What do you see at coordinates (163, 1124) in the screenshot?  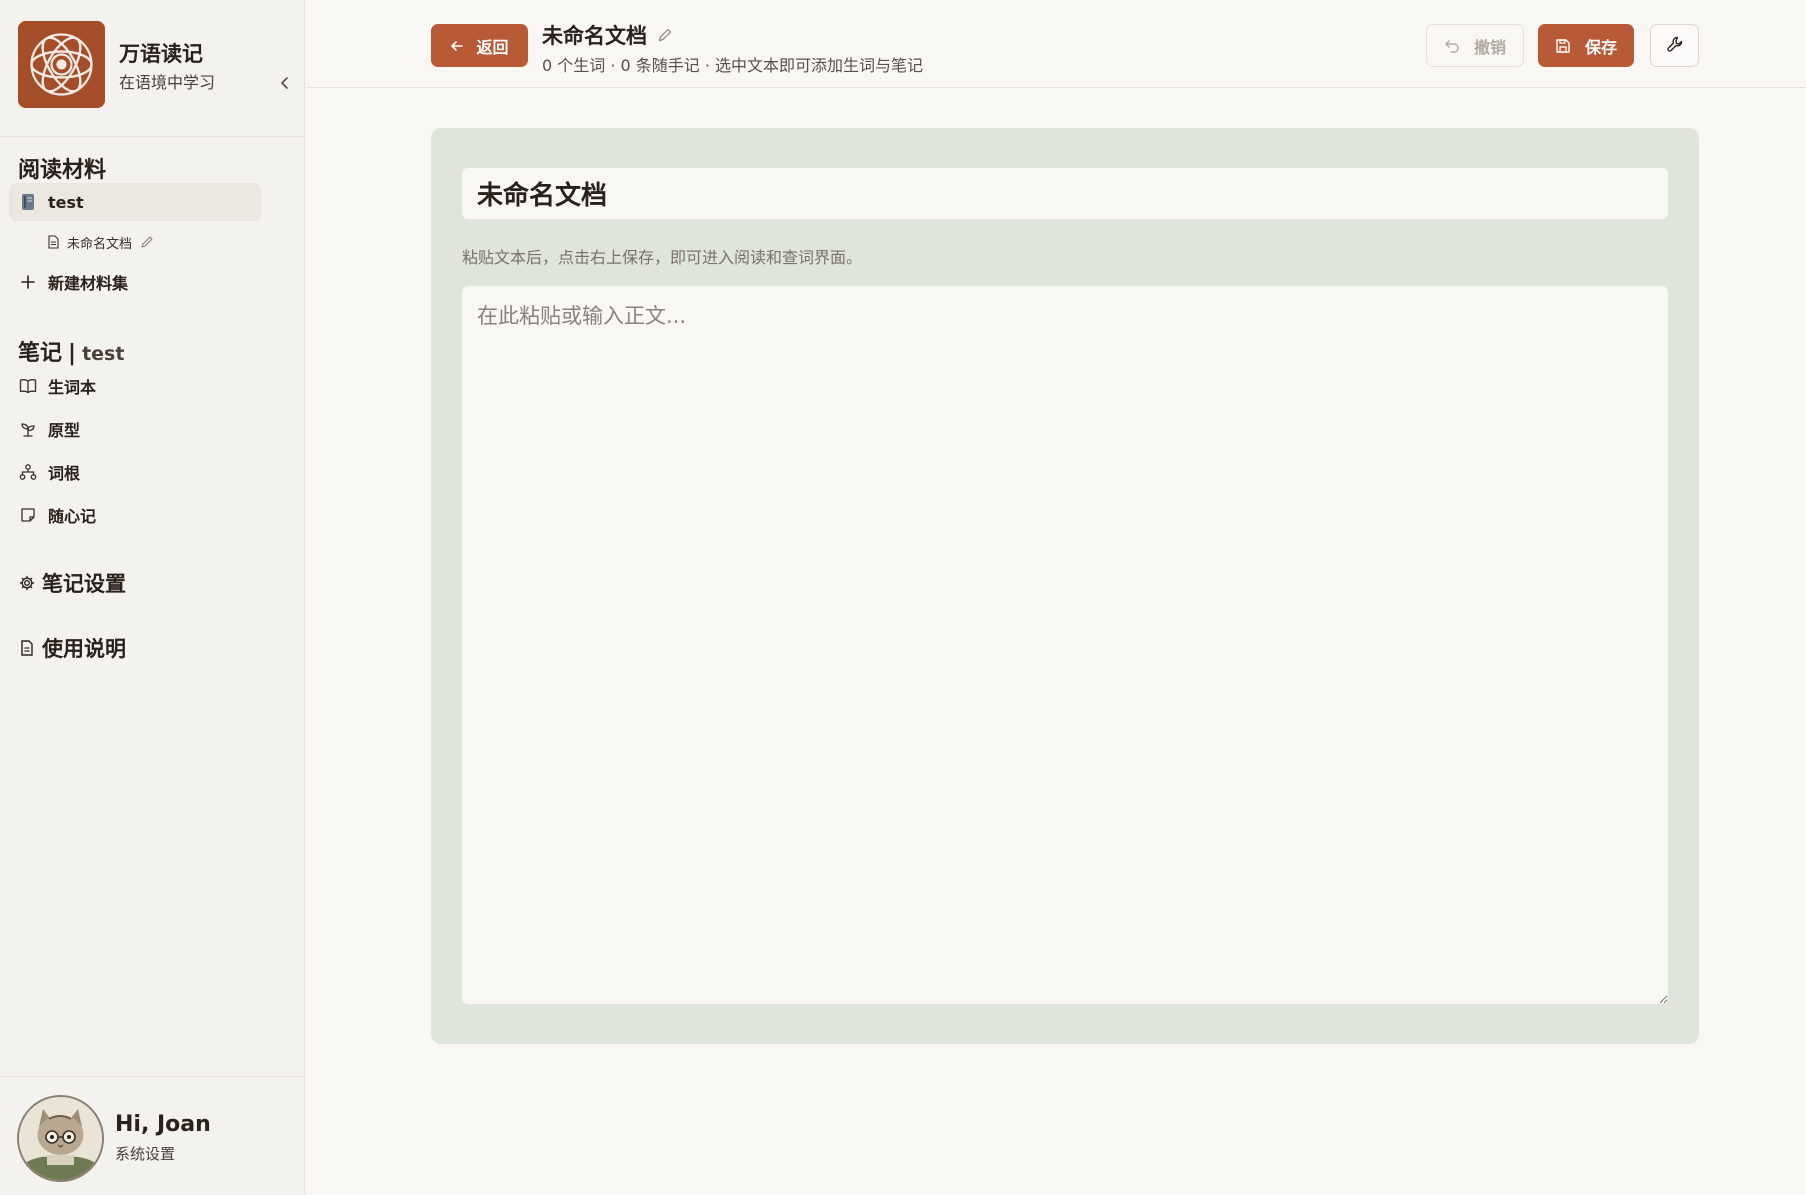 I see `user-greeting: Hi, Joan` at bounding box center [163, 1124].